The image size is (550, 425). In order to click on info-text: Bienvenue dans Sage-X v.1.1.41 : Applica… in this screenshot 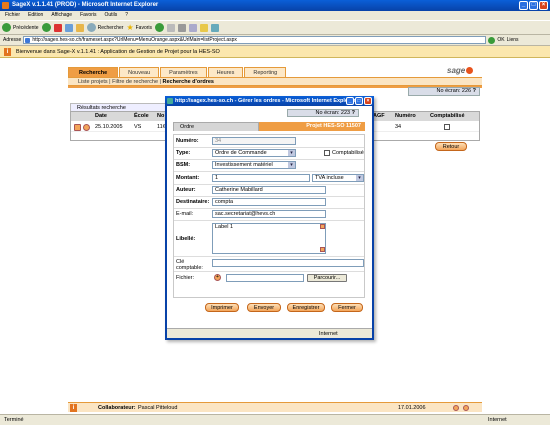, I will do `click(118, 52)`.